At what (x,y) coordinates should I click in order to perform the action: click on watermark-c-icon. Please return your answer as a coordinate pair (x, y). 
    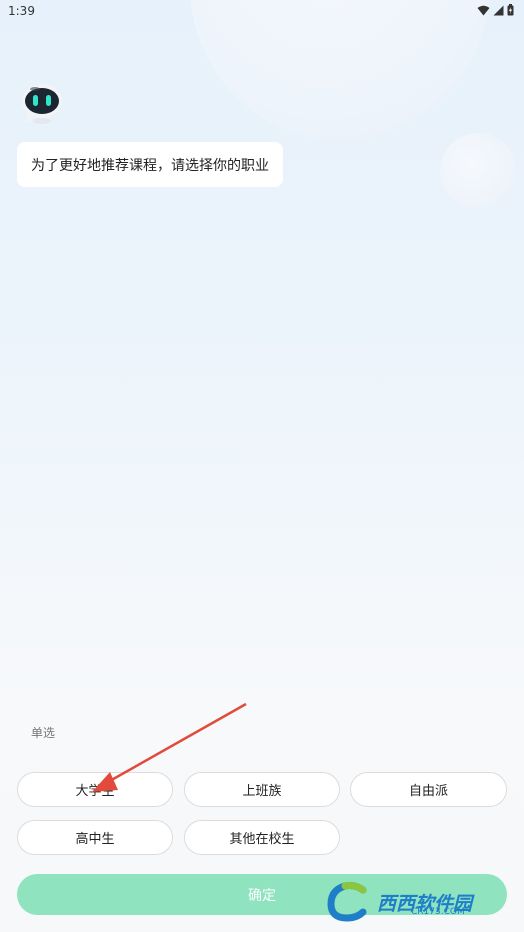
    Looking at the image, I should click on (347, 902).